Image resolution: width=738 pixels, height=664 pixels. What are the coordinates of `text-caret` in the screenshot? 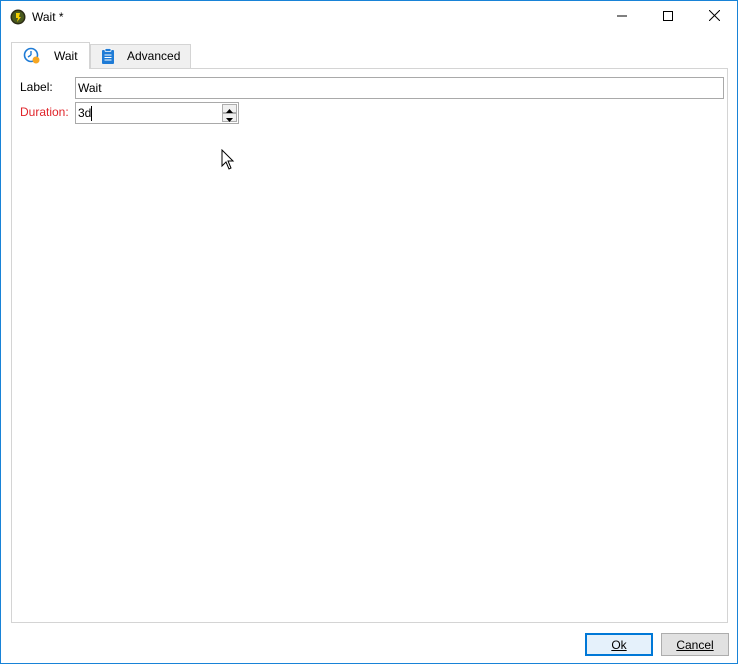 It's located at (91, 113).